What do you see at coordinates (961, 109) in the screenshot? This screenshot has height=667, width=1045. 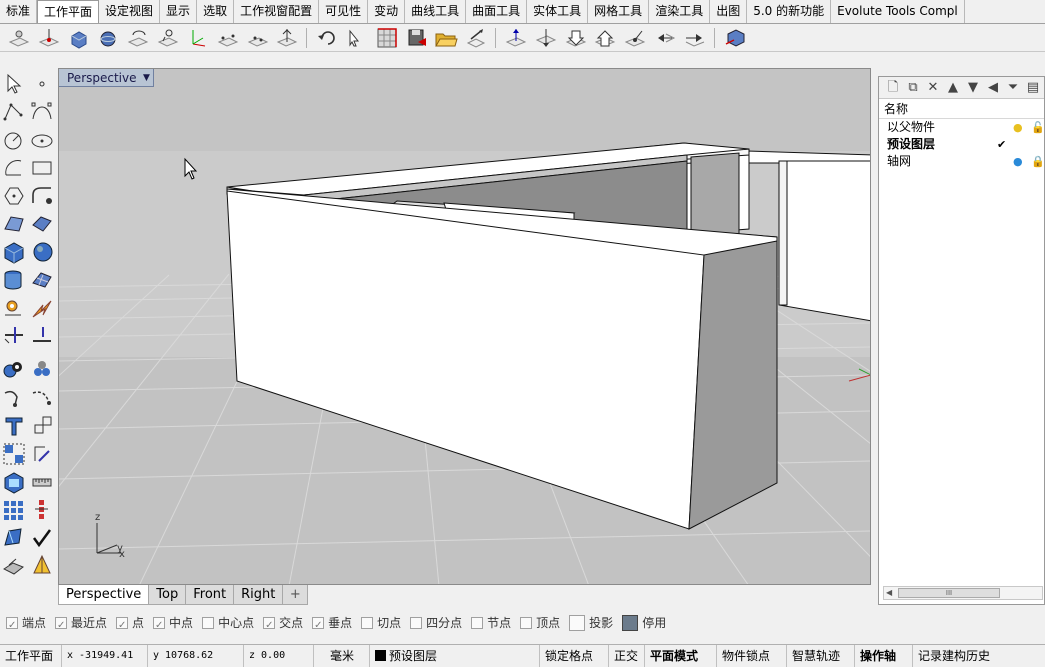 I see `layers-column-header: 名称` at bounding box center [961, 109].